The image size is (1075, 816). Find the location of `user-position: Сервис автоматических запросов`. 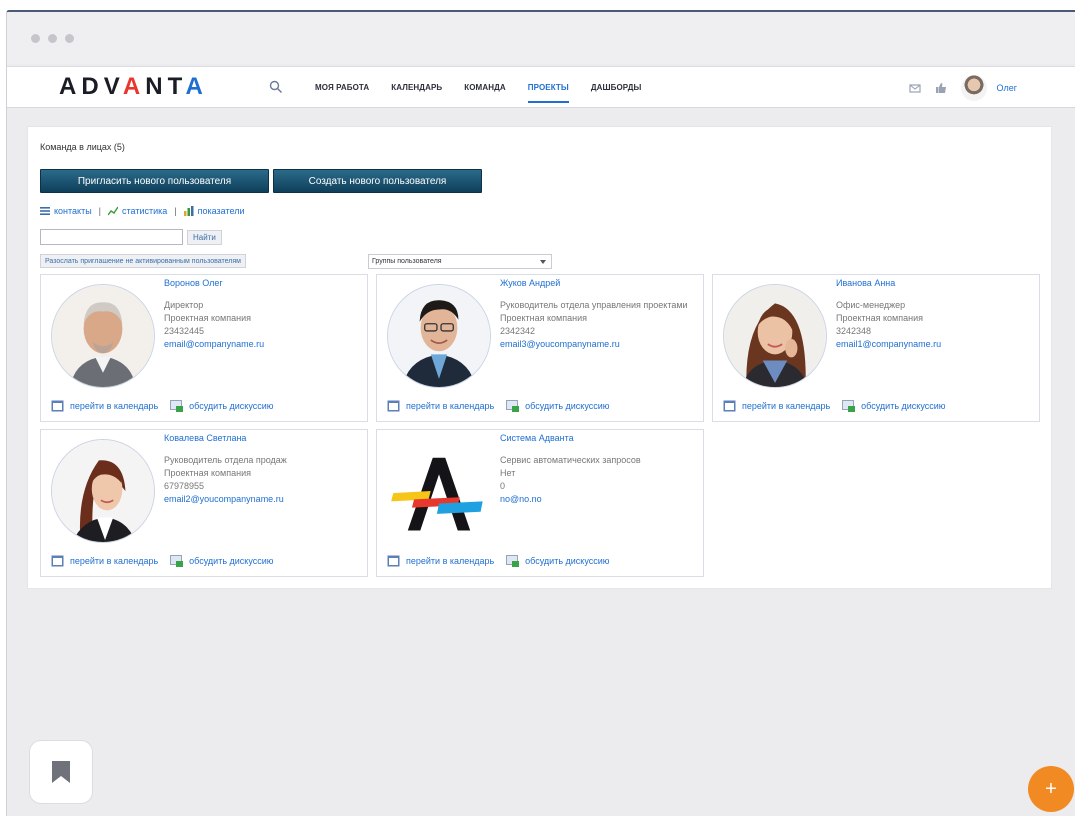

user-position: Сервис автоматических запросов is located at coordinates (570, 460).